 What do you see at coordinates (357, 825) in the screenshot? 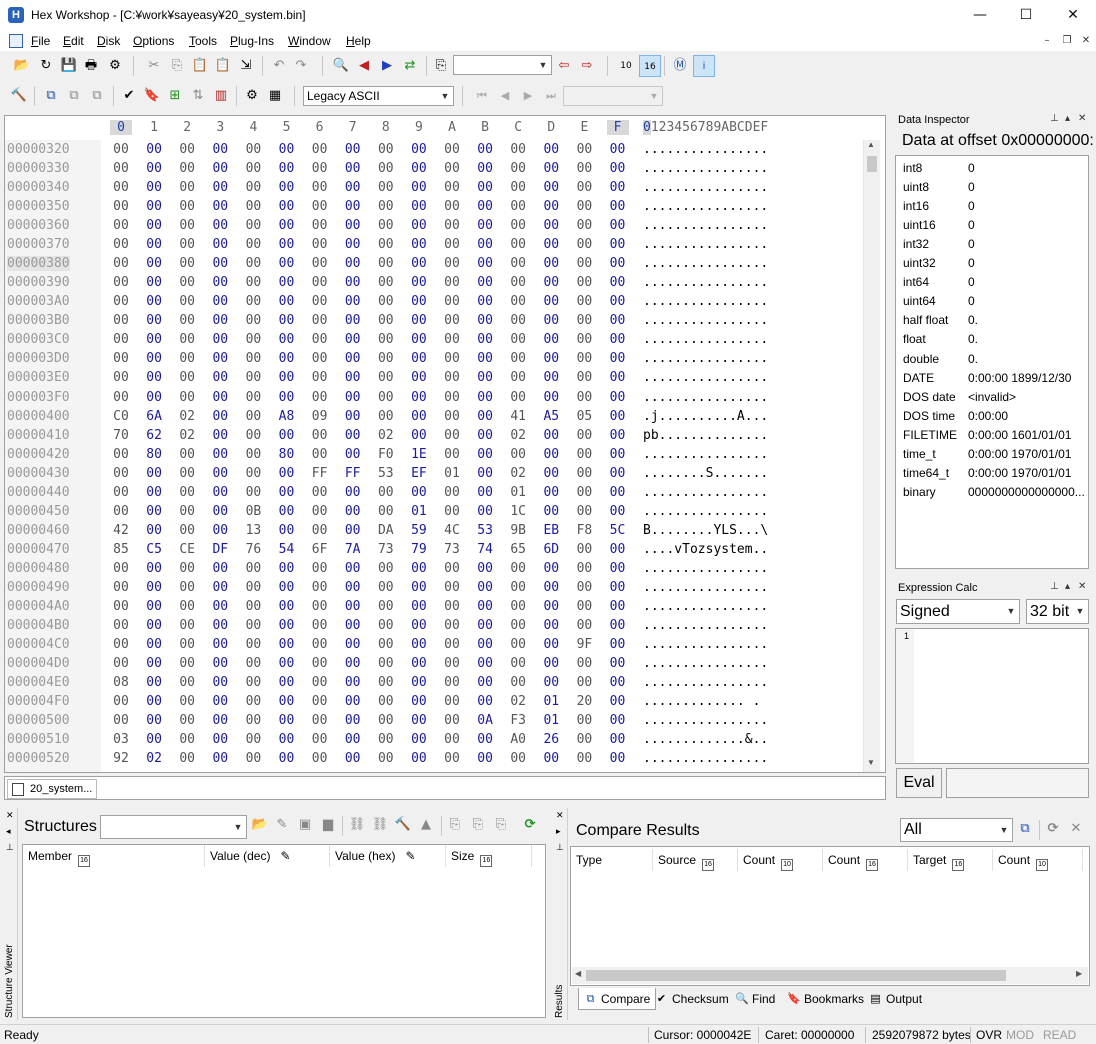
I see `link-icon: ⛓` at bounding box center [357, 825].